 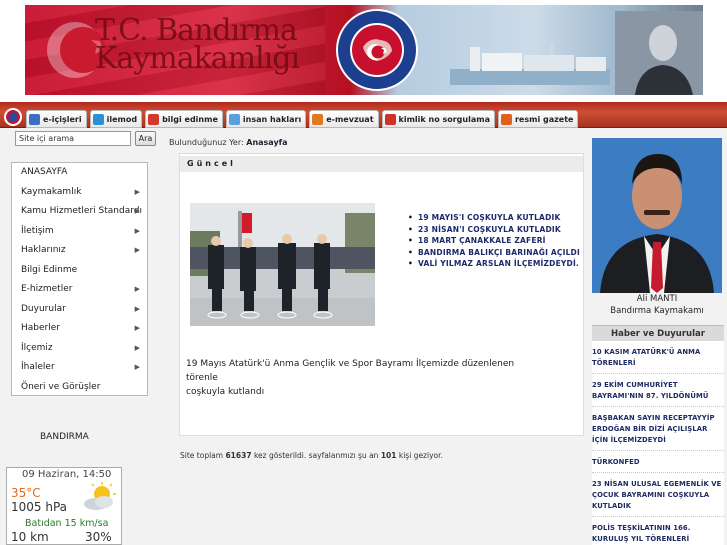 What do you see at coordinates (494, 264) in the screenshot?
I see `news-link: VALİ YILMAZ ARSLAN İLÇEMİZDEYDİ.` at bounding box center [494, 264].